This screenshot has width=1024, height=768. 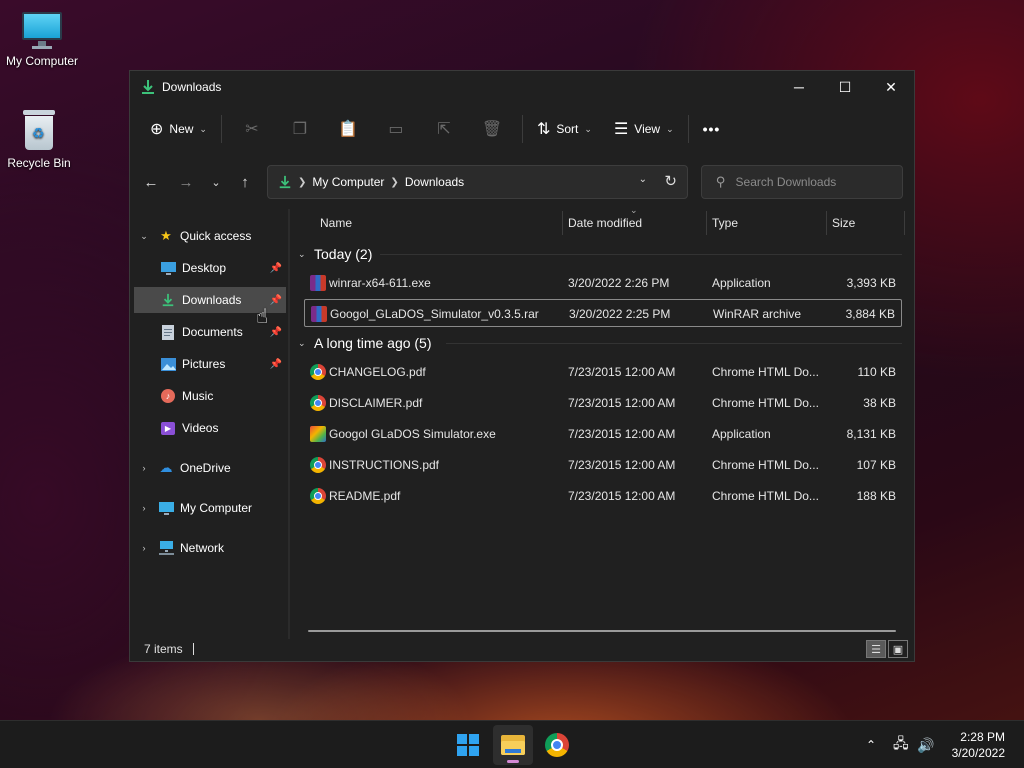 What do you see at coordinates (166, 467) in the screenshot?
I see `cloud-icon: ☁` at bounding box center [166, 467].